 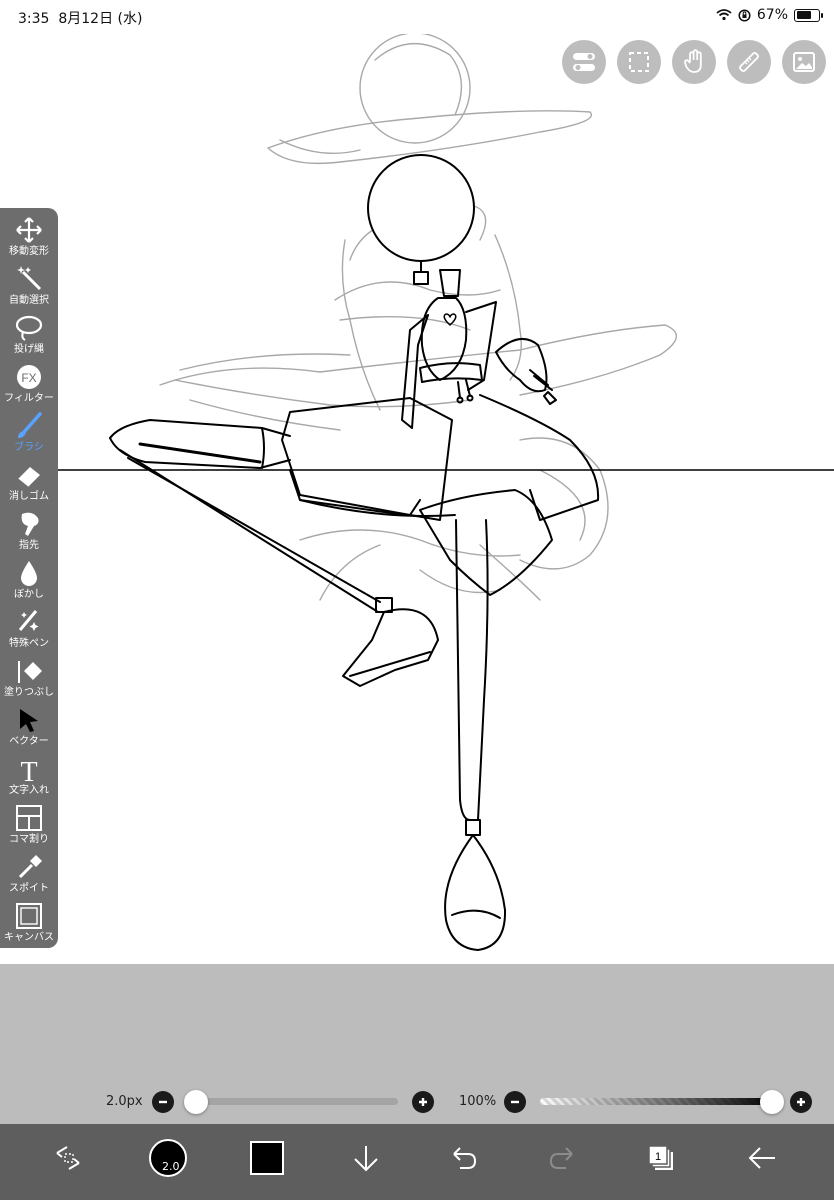 I want to click on selection-icon, so click(x=639, y=62).